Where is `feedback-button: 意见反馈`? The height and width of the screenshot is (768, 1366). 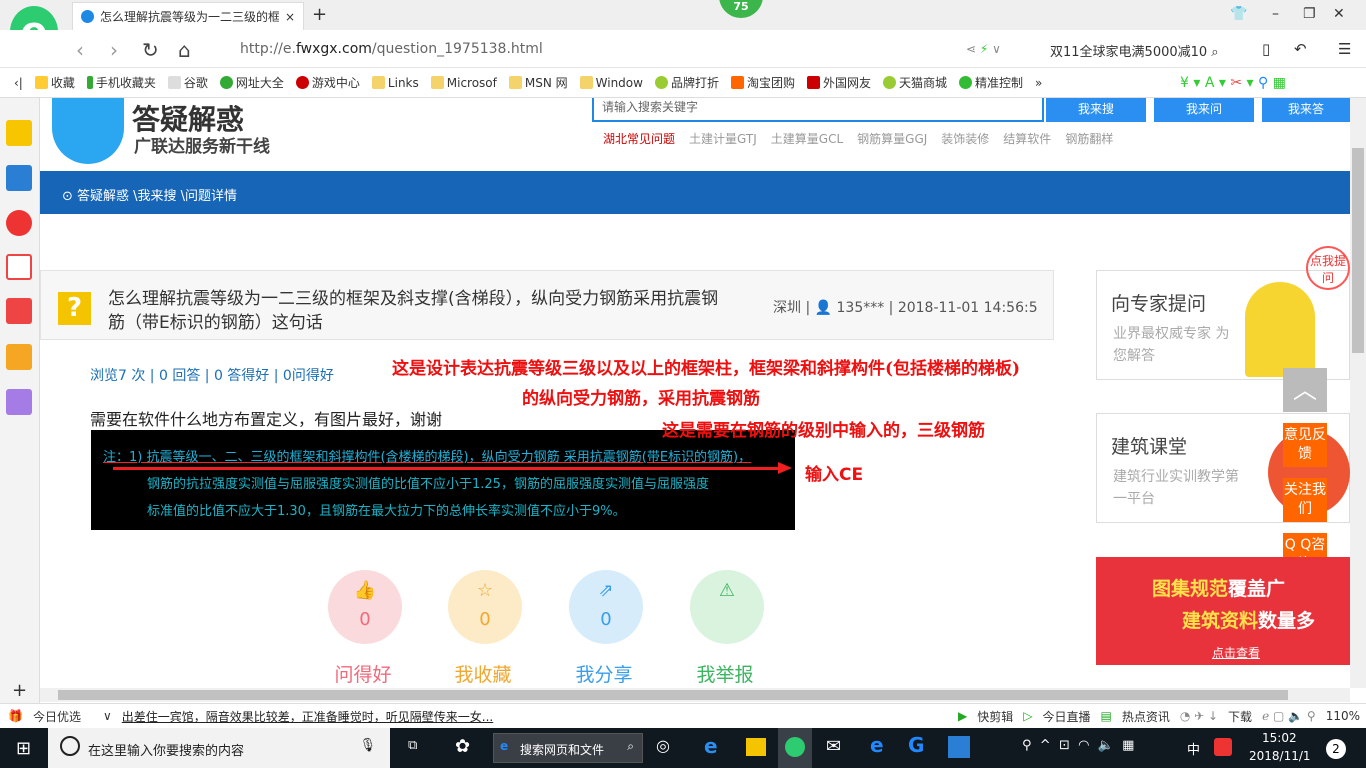
feedback-button: 意见反馈 is located at coordinates (1305, 445).